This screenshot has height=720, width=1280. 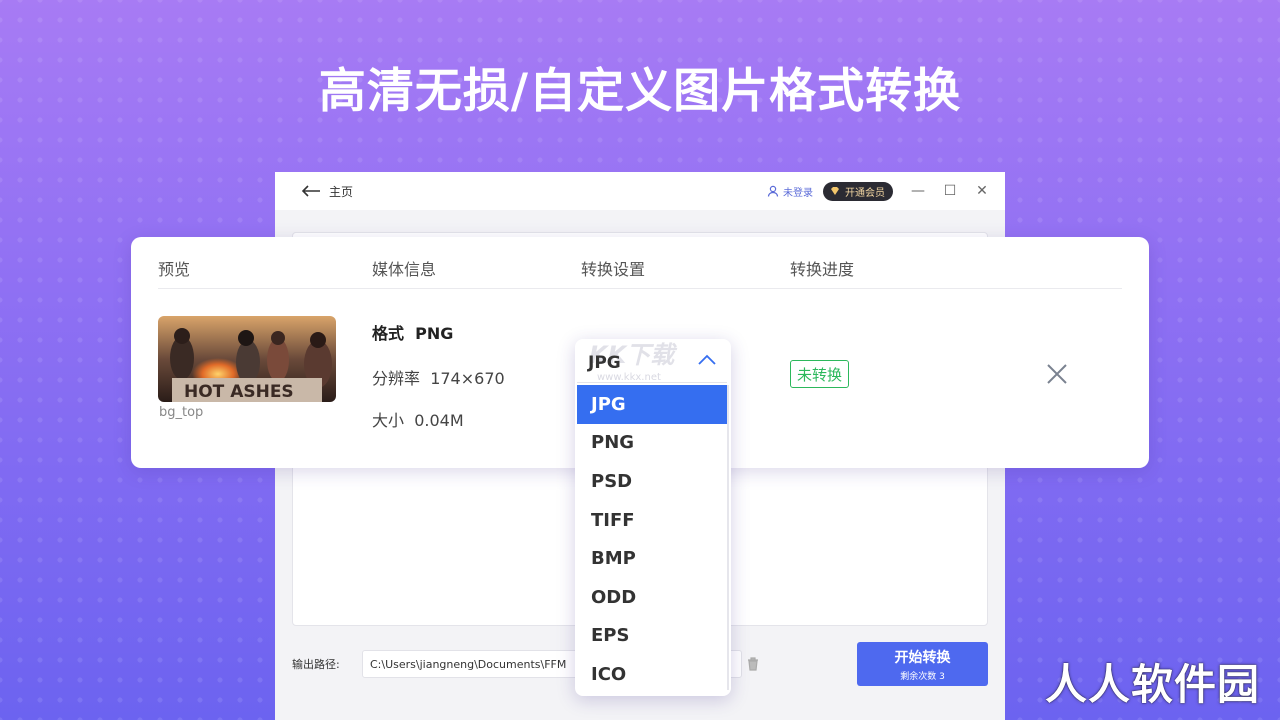 I want to click on remaining-count: 剩余次数 3, so click(x=922, y=676).